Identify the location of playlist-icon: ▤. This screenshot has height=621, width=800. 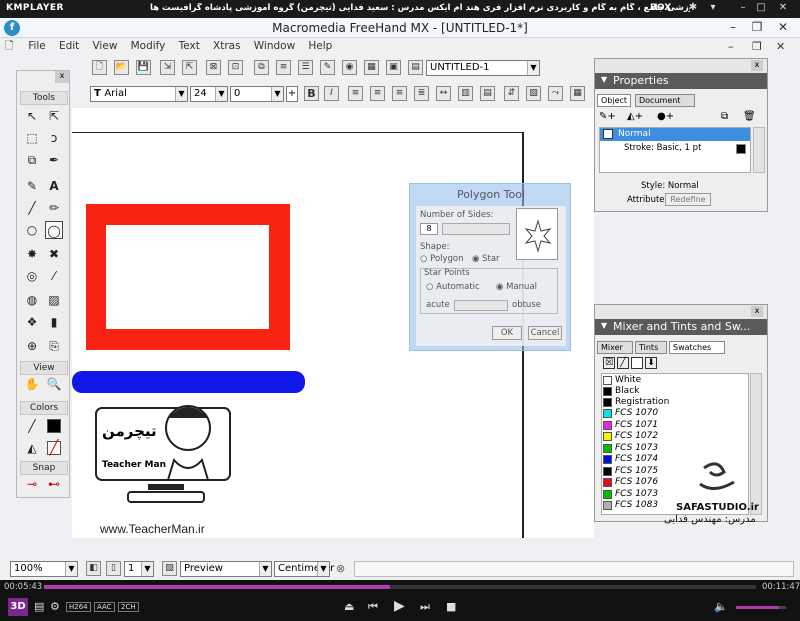
(39, 606).